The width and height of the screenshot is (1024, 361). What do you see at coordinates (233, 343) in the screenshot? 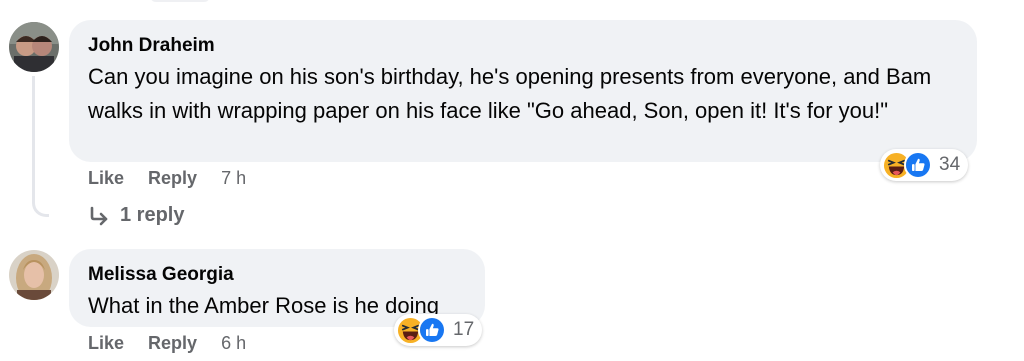
I see `comment-timestamp: 6 h` at bounding box center [233, 343].